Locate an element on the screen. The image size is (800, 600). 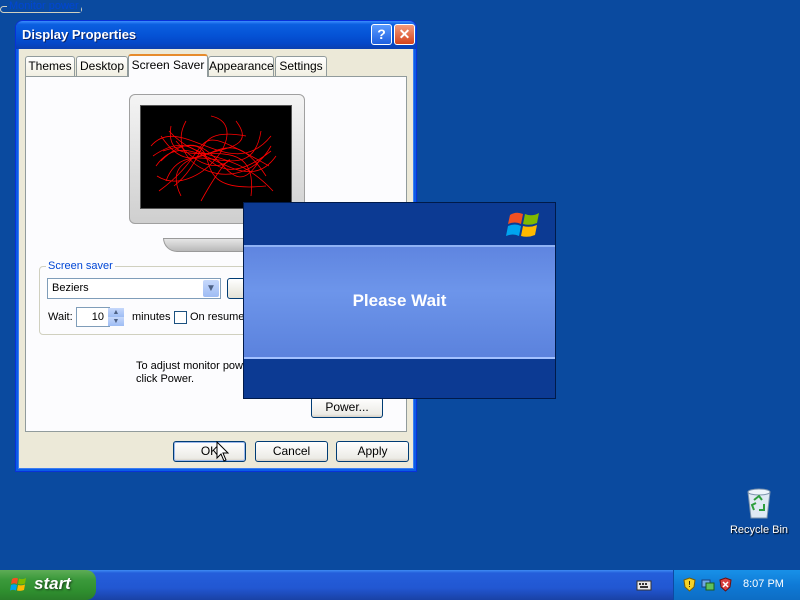
network-icon is located at coordinates (707, 584).